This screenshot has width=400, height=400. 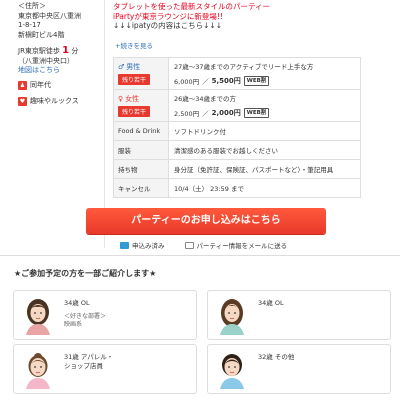 I want to click on apply-button: パーティーのお申し込みはこちら, so click(x=206, y=221).